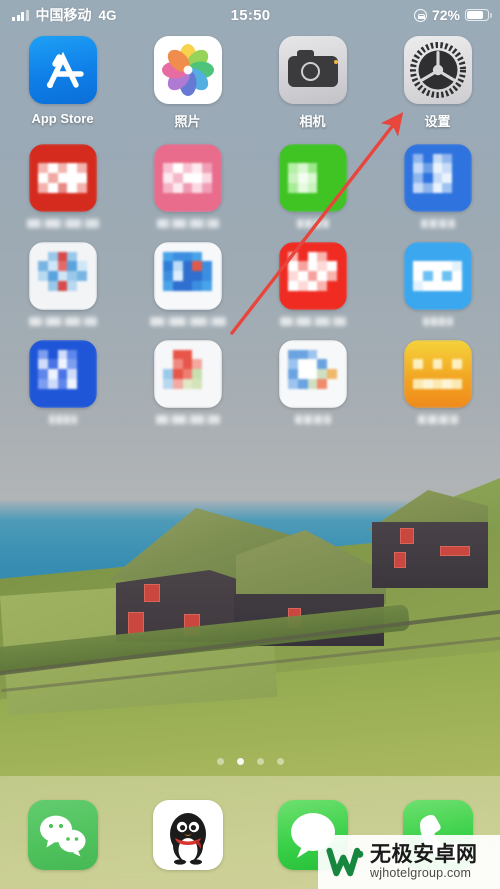  Describe the element at coordinates (62, 118) in the screenshot. I see `app-label: App Store` at that location.